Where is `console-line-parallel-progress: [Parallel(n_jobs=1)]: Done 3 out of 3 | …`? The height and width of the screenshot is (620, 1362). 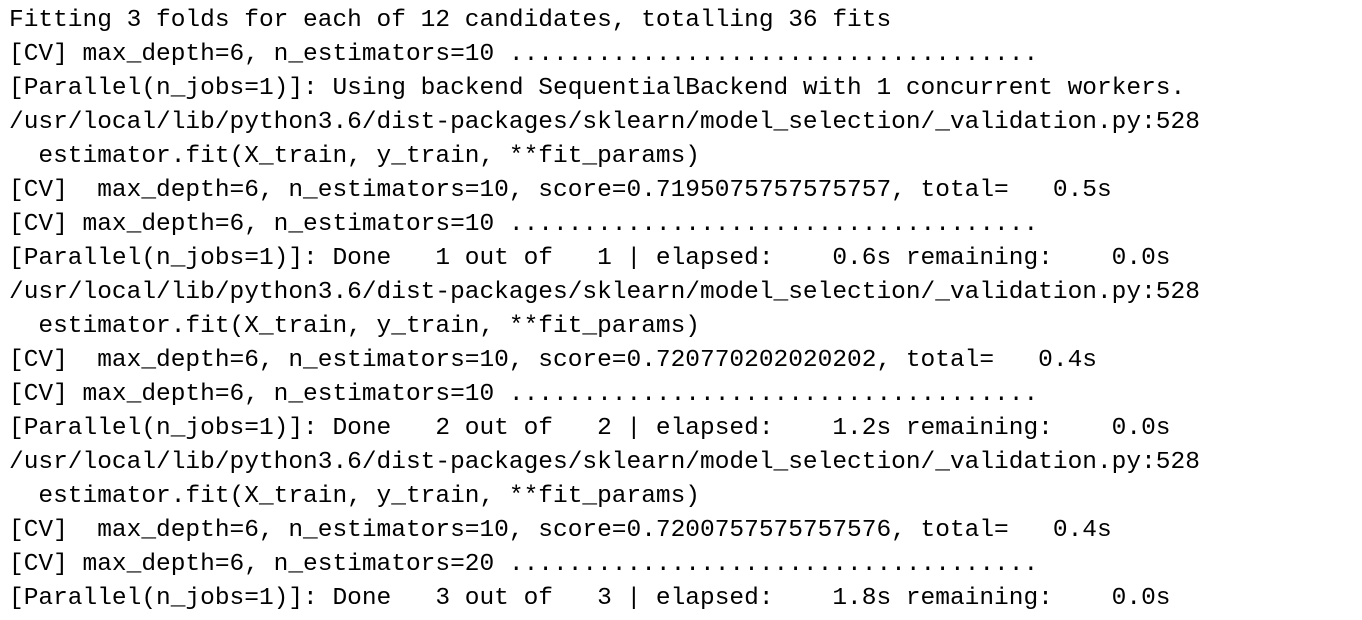 console-line-parallel-progress: [Parallel(n_jobs=1)]: Done 3 out of 3 | … is located at coordinates (590, 598).